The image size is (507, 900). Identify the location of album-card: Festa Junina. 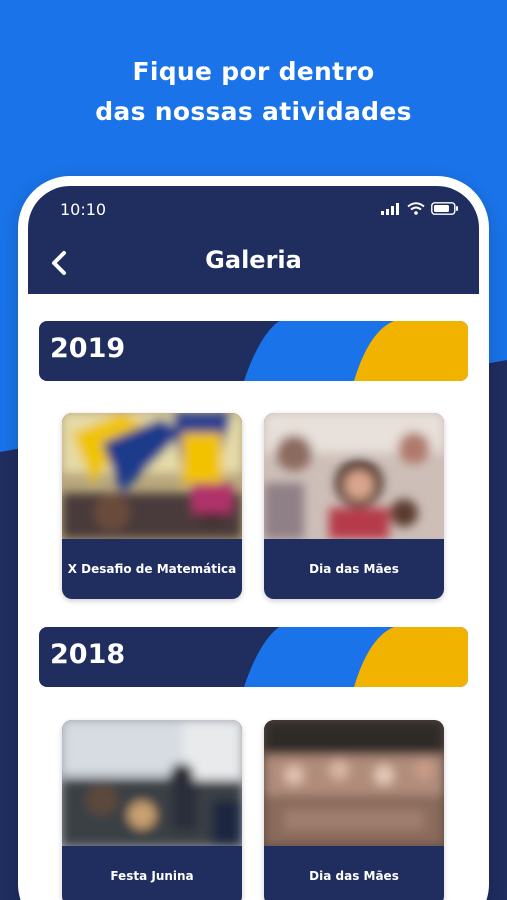
(152, 810).